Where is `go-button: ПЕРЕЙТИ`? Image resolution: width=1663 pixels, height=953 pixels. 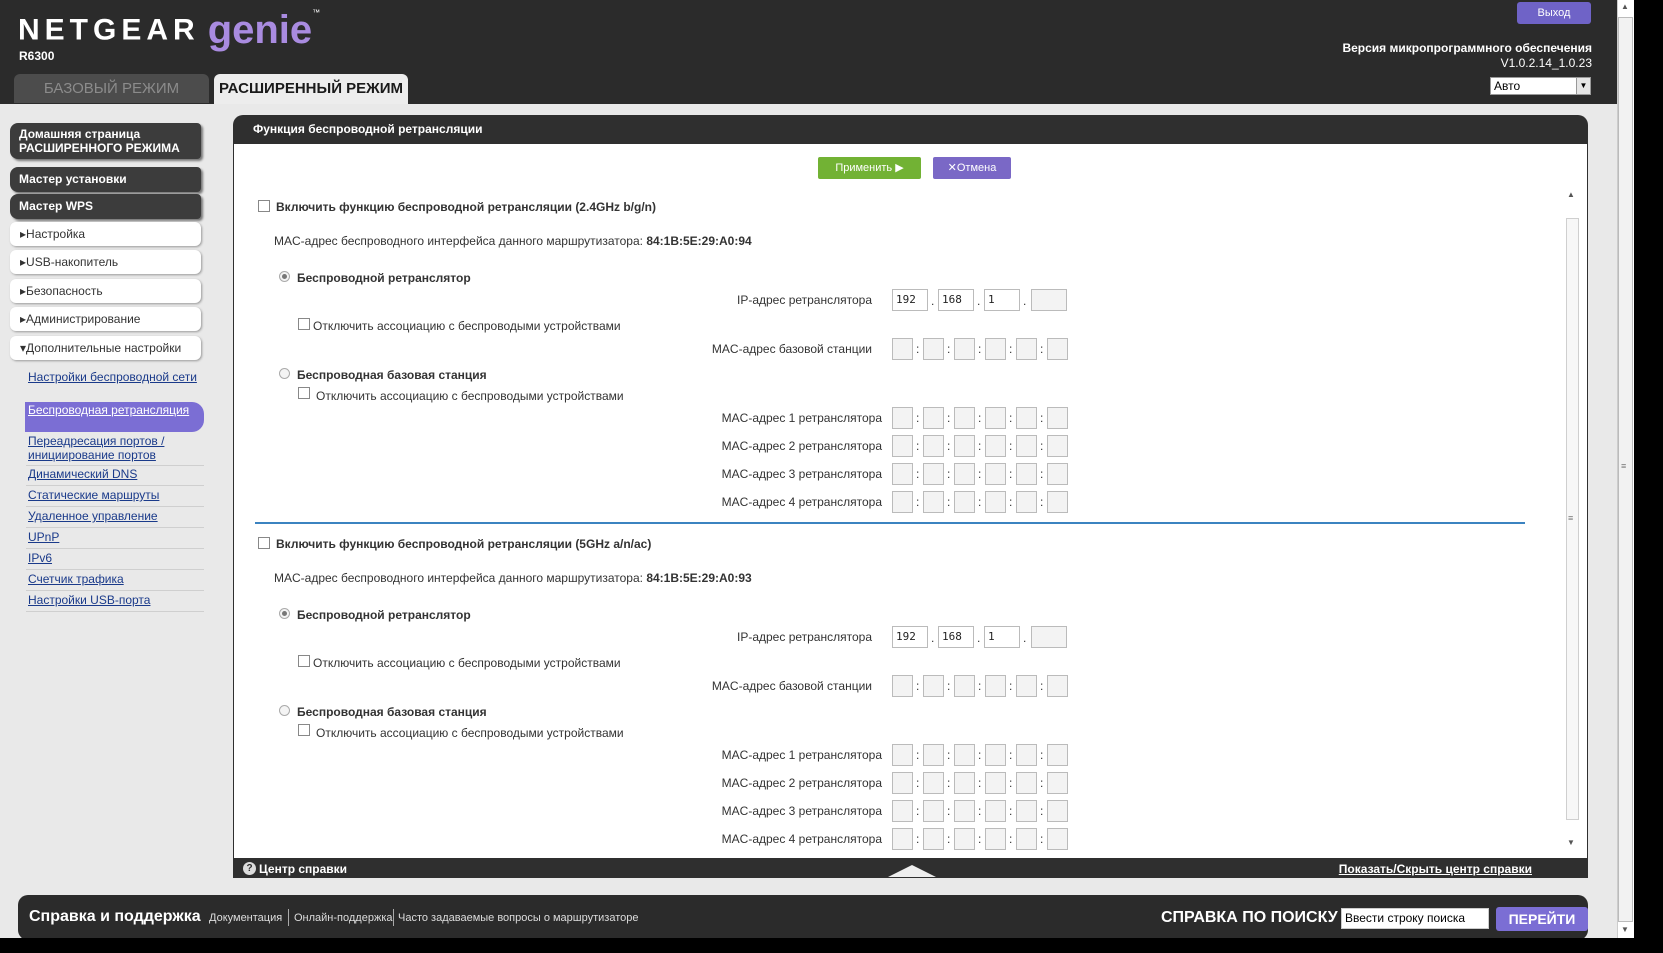
go-button: ПЕРЕЙТИ is located at coordinates (1542, 919).